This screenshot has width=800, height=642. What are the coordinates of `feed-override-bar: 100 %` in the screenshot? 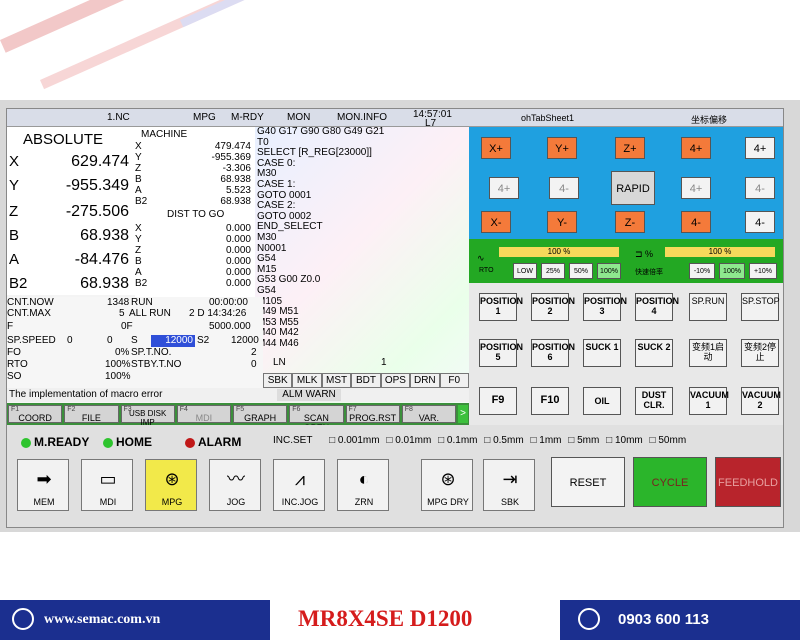 It's located at (559, 252).